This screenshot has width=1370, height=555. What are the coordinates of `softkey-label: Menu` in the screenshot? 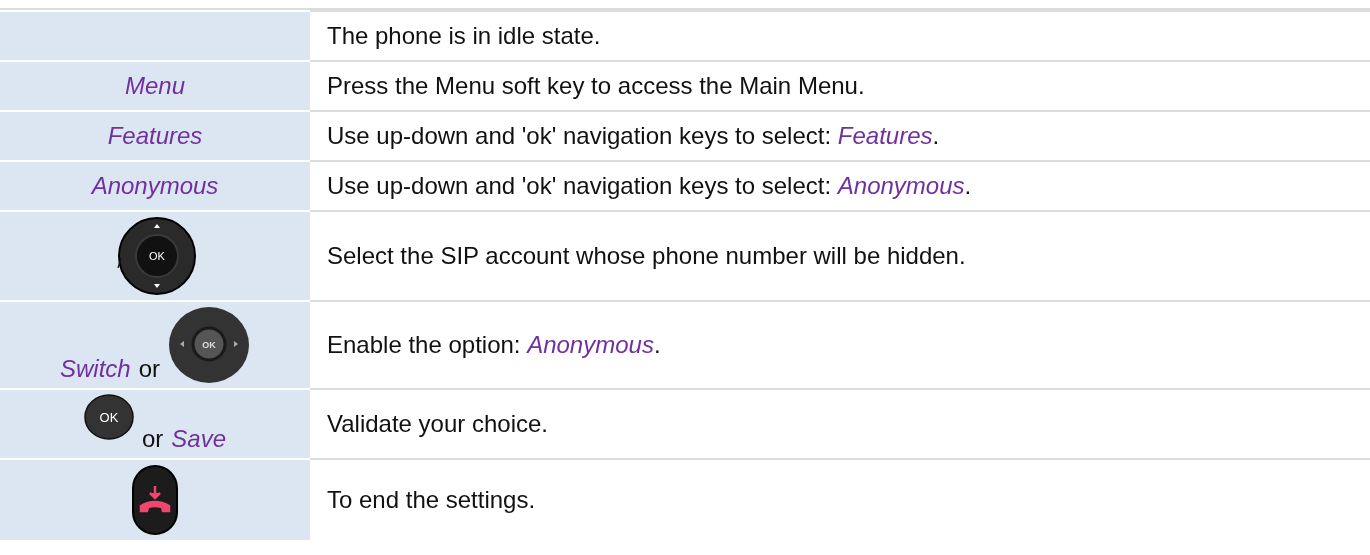 It's located at (154, 86).